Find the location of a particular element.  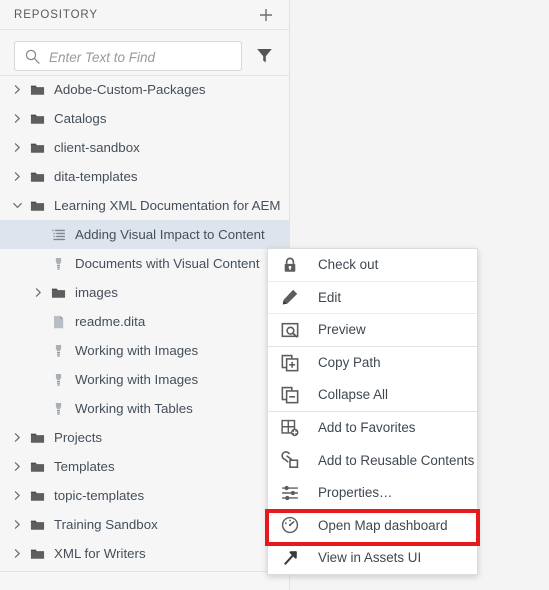

tree-row: Adding Visual Impact to Content is located at coordinates (144, 234).